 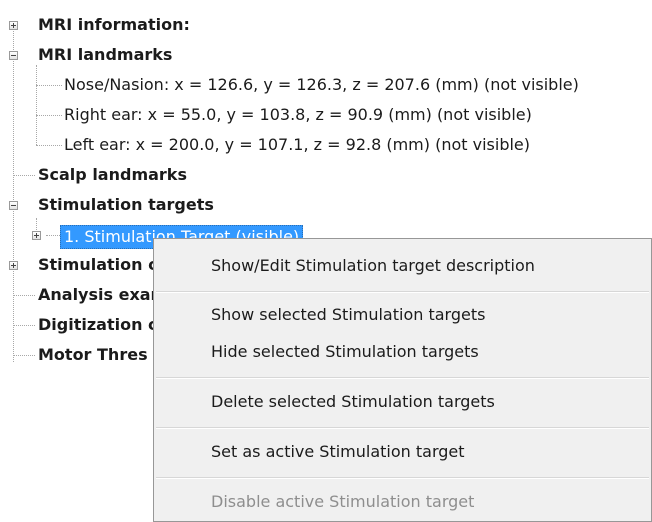 What do you see at coordinates (348, 315) in the screenshot?
I see `menu-item-show-selected: Show selected Stimulation targets` at bounding box center [348, 315].